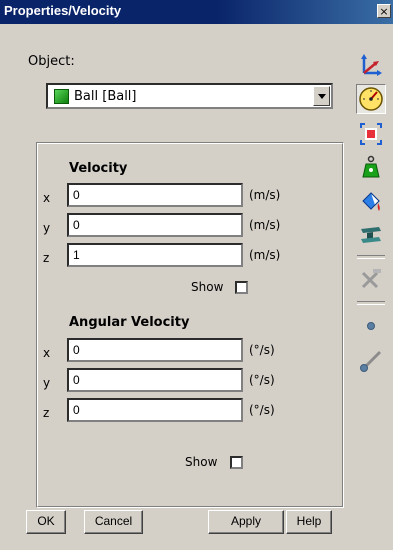 This screenshot has width=393, height=550. What do you see at coordinates (155, 350) in the screenshot?
I see `angular-x-field` at bounding box center [155, 350].